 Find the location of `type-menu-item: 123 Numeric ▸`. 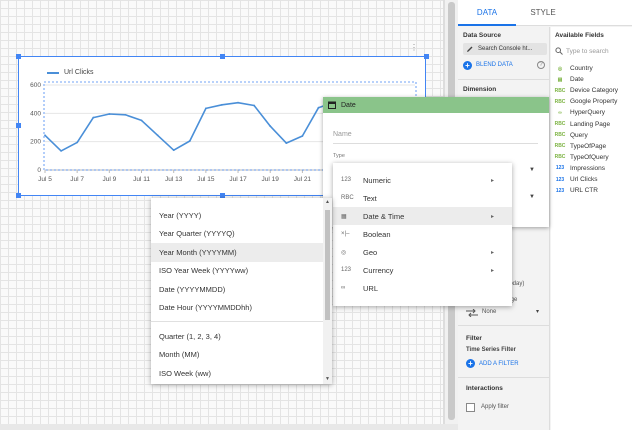

type-menu-item: 123 Numeric ▸ is located at coordinates (422, 180).